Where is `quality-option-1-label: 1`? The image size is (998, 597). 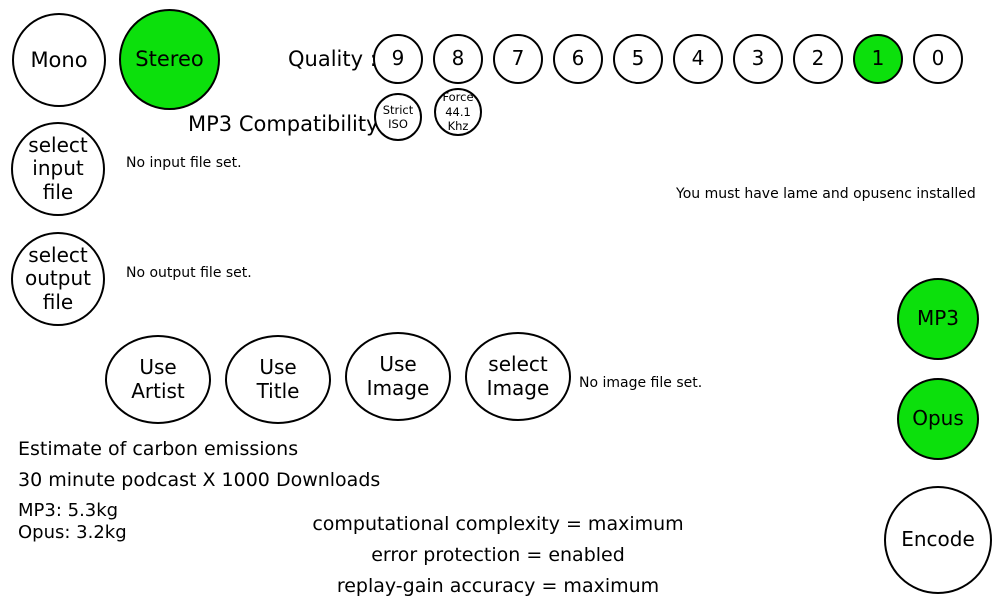 quality-option-1-label: 1 is located at coordinates (878, 58).